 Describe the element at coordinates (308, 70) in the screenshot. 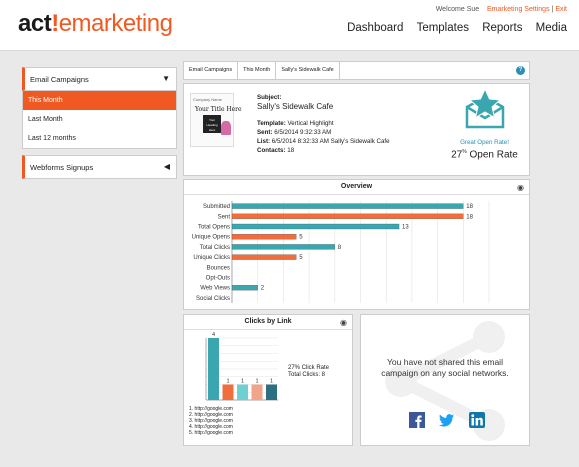

I see `breadcrumb-campaign: Sally's Sidewalk Cafe` at that location.